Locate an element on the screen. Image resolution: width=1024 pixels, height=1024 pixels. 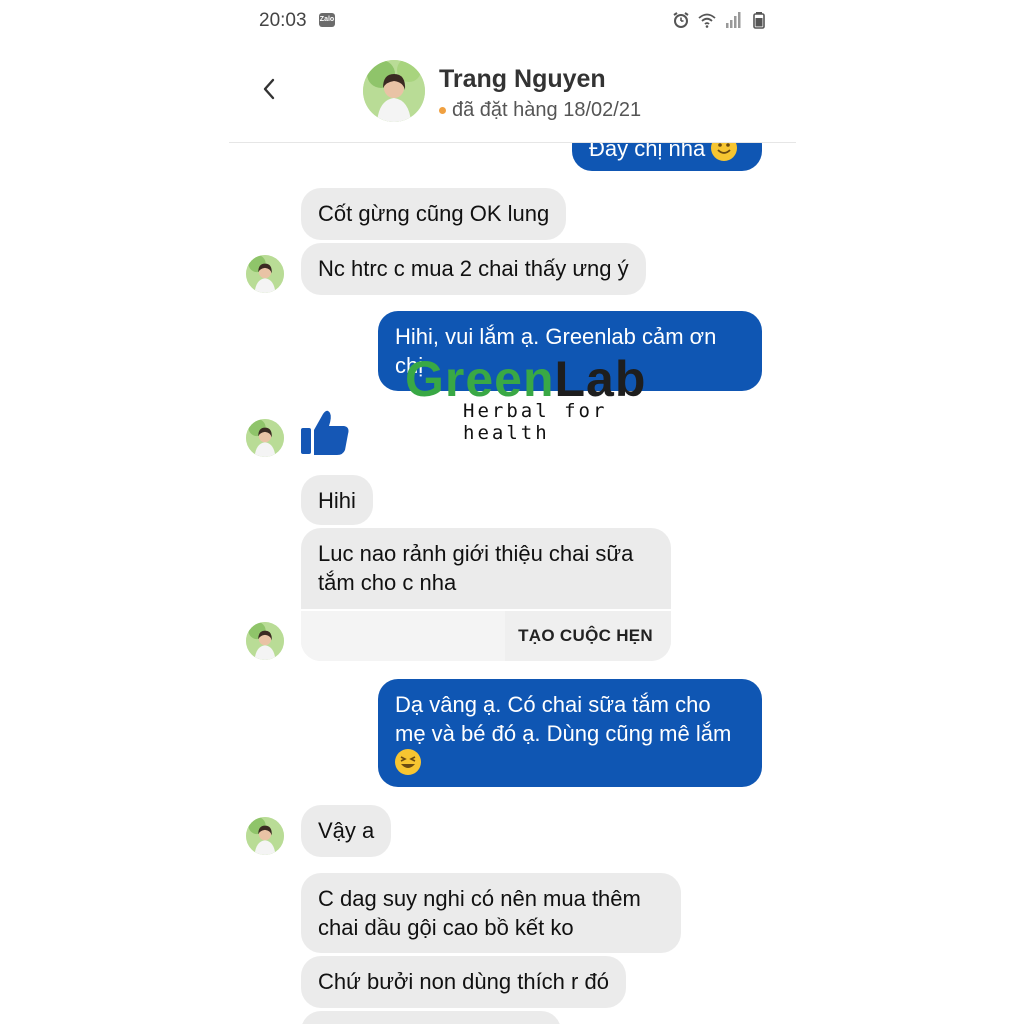
status-dot-icon is located at coordinates (442, 110).